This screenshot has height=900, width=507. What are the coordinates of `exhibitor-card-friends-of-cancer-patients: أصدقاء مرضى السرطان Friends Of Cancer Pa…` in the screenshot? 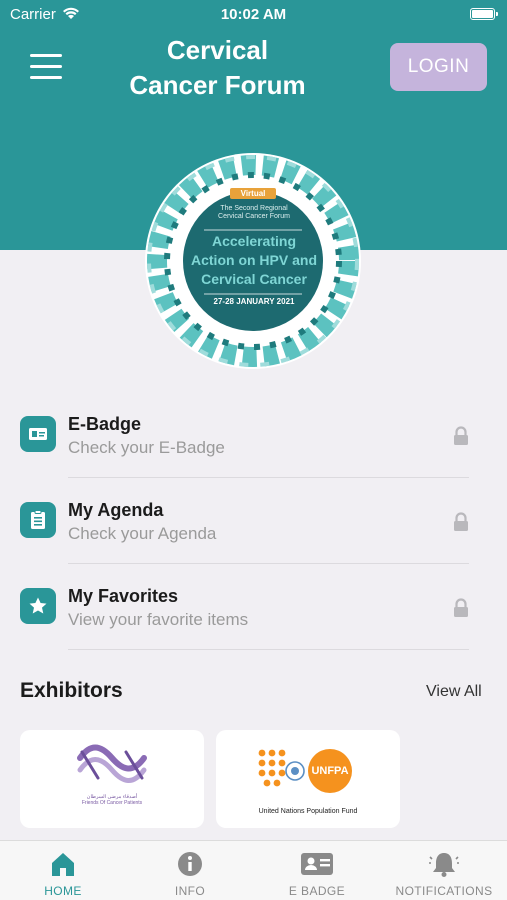 It's located at (112, 779).